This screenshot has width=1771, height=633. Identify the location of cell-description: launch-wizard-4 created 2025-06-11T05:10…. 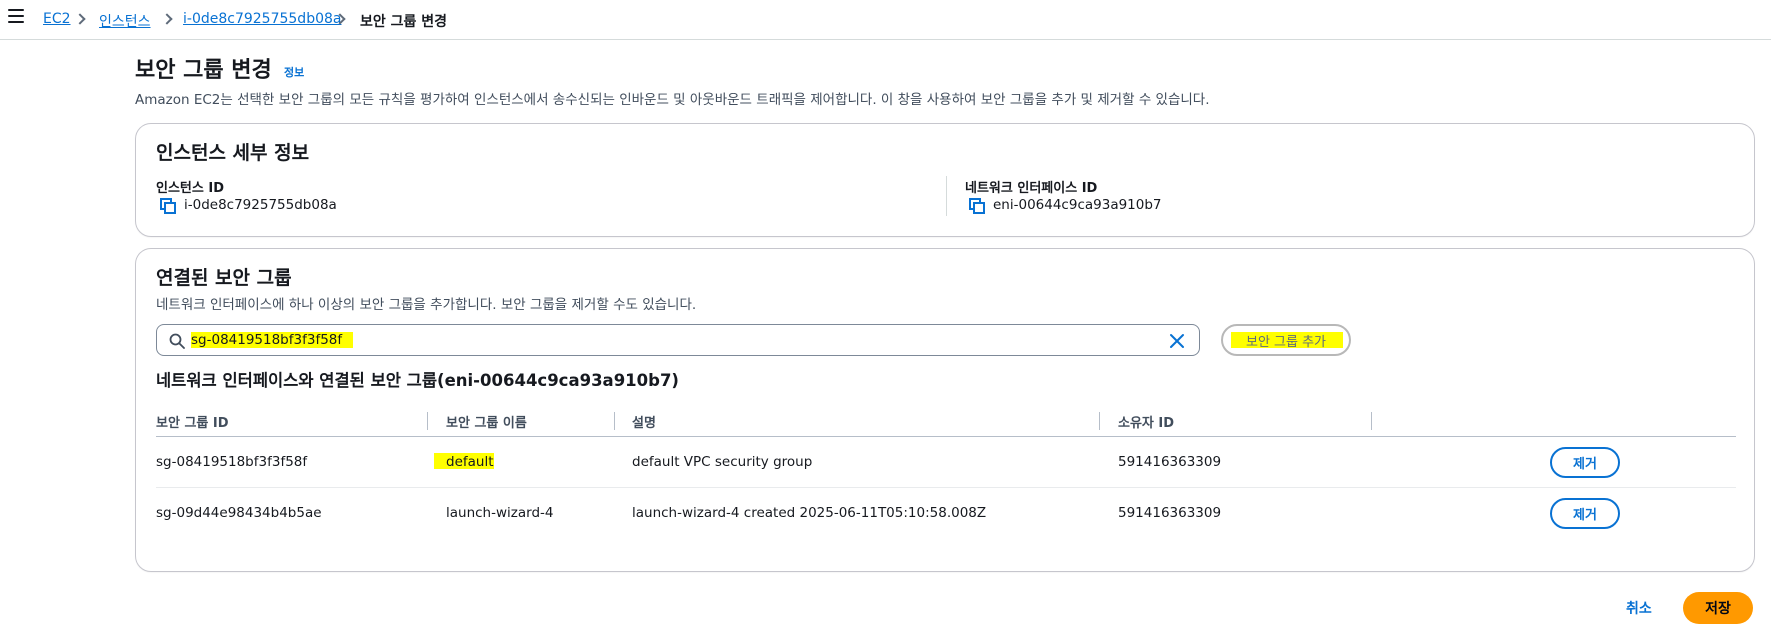
(809, 513).